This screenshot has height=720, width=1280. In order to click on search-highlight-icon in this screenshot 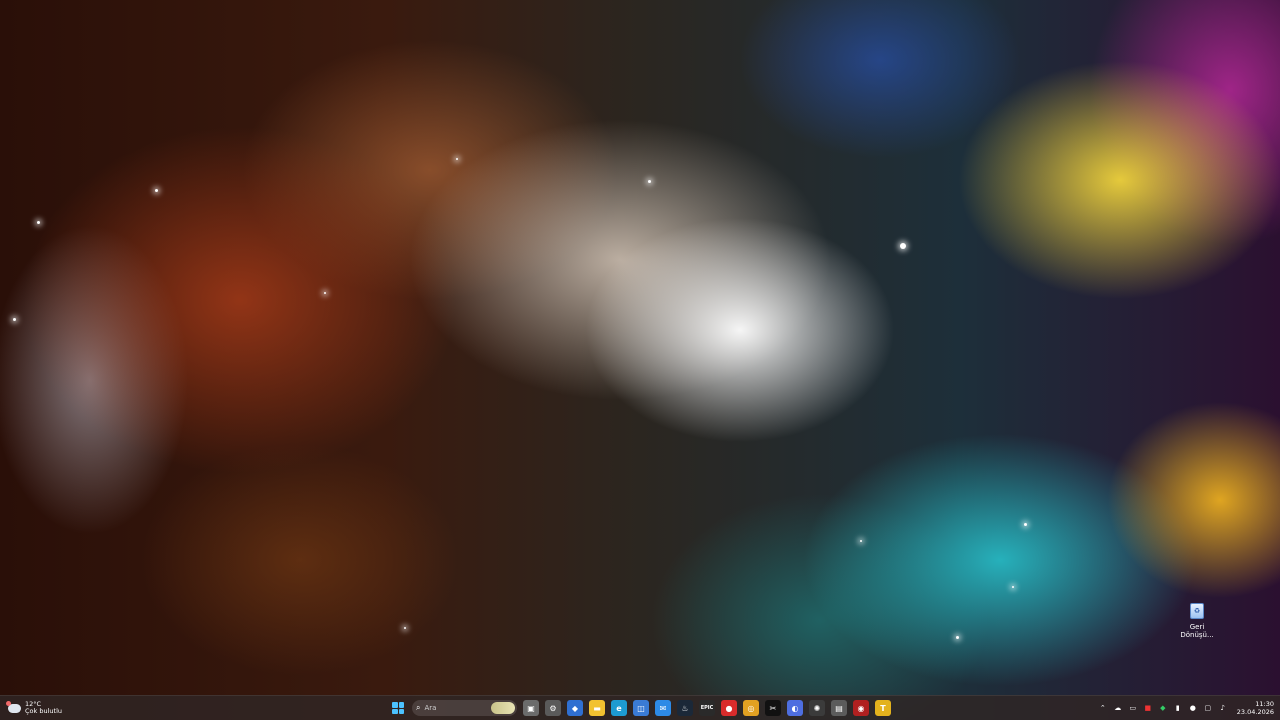, I will do `click(503, 708)`.